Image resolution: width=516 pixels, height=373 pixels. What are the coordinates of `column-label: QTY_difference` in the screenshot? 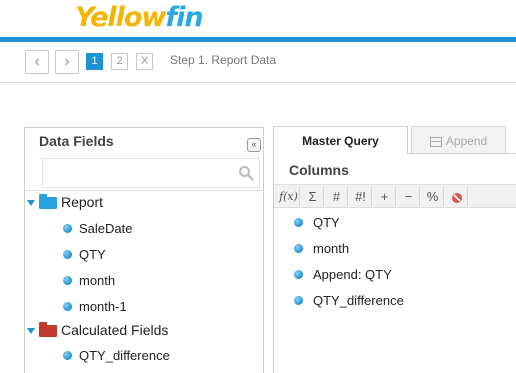 It's located at (358, 301).